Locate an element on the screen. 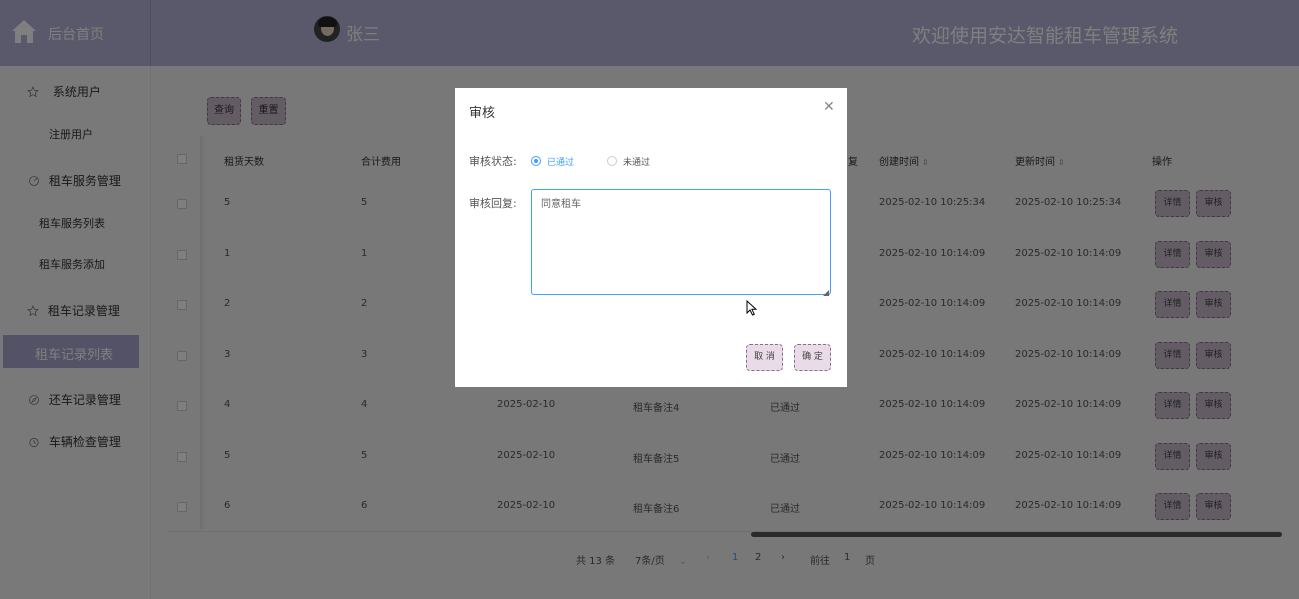 The width and height of the screenshot is (1299, 599). close-icon: ✕ is located at coordinates (829, 107).